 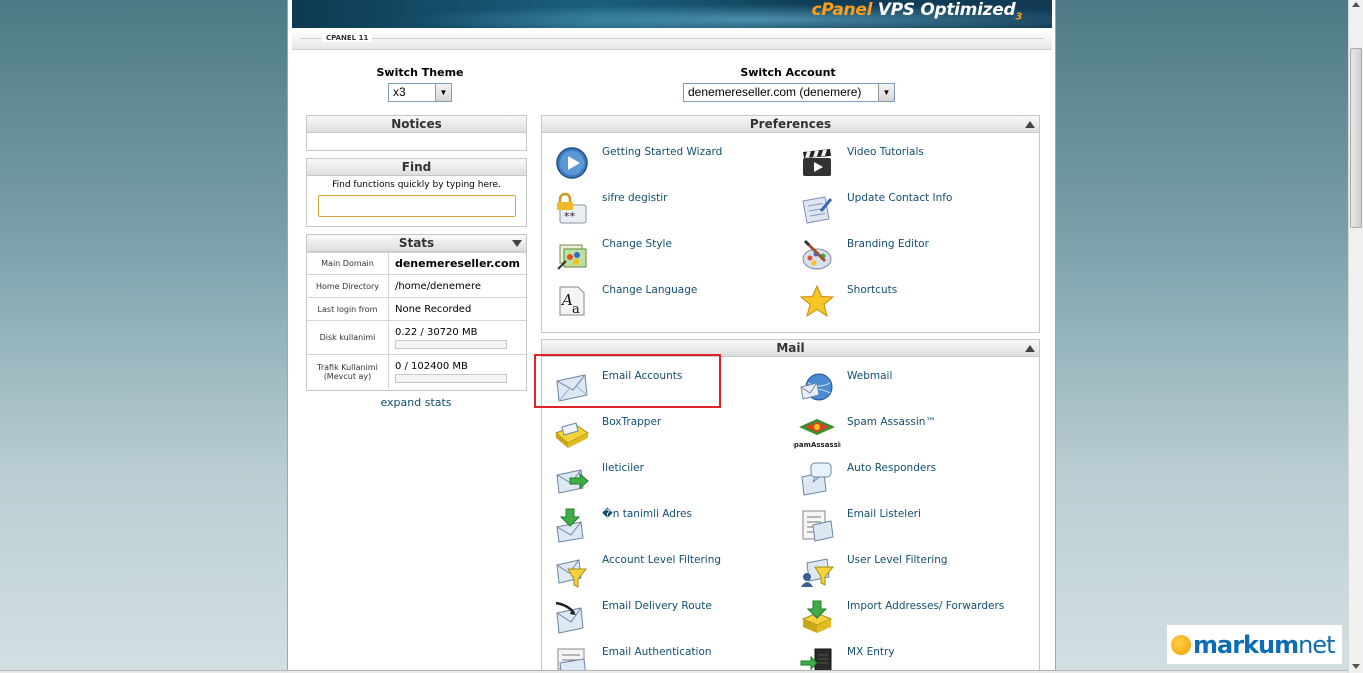 I want to click on default-address-icon, so click(x=570, y=525).